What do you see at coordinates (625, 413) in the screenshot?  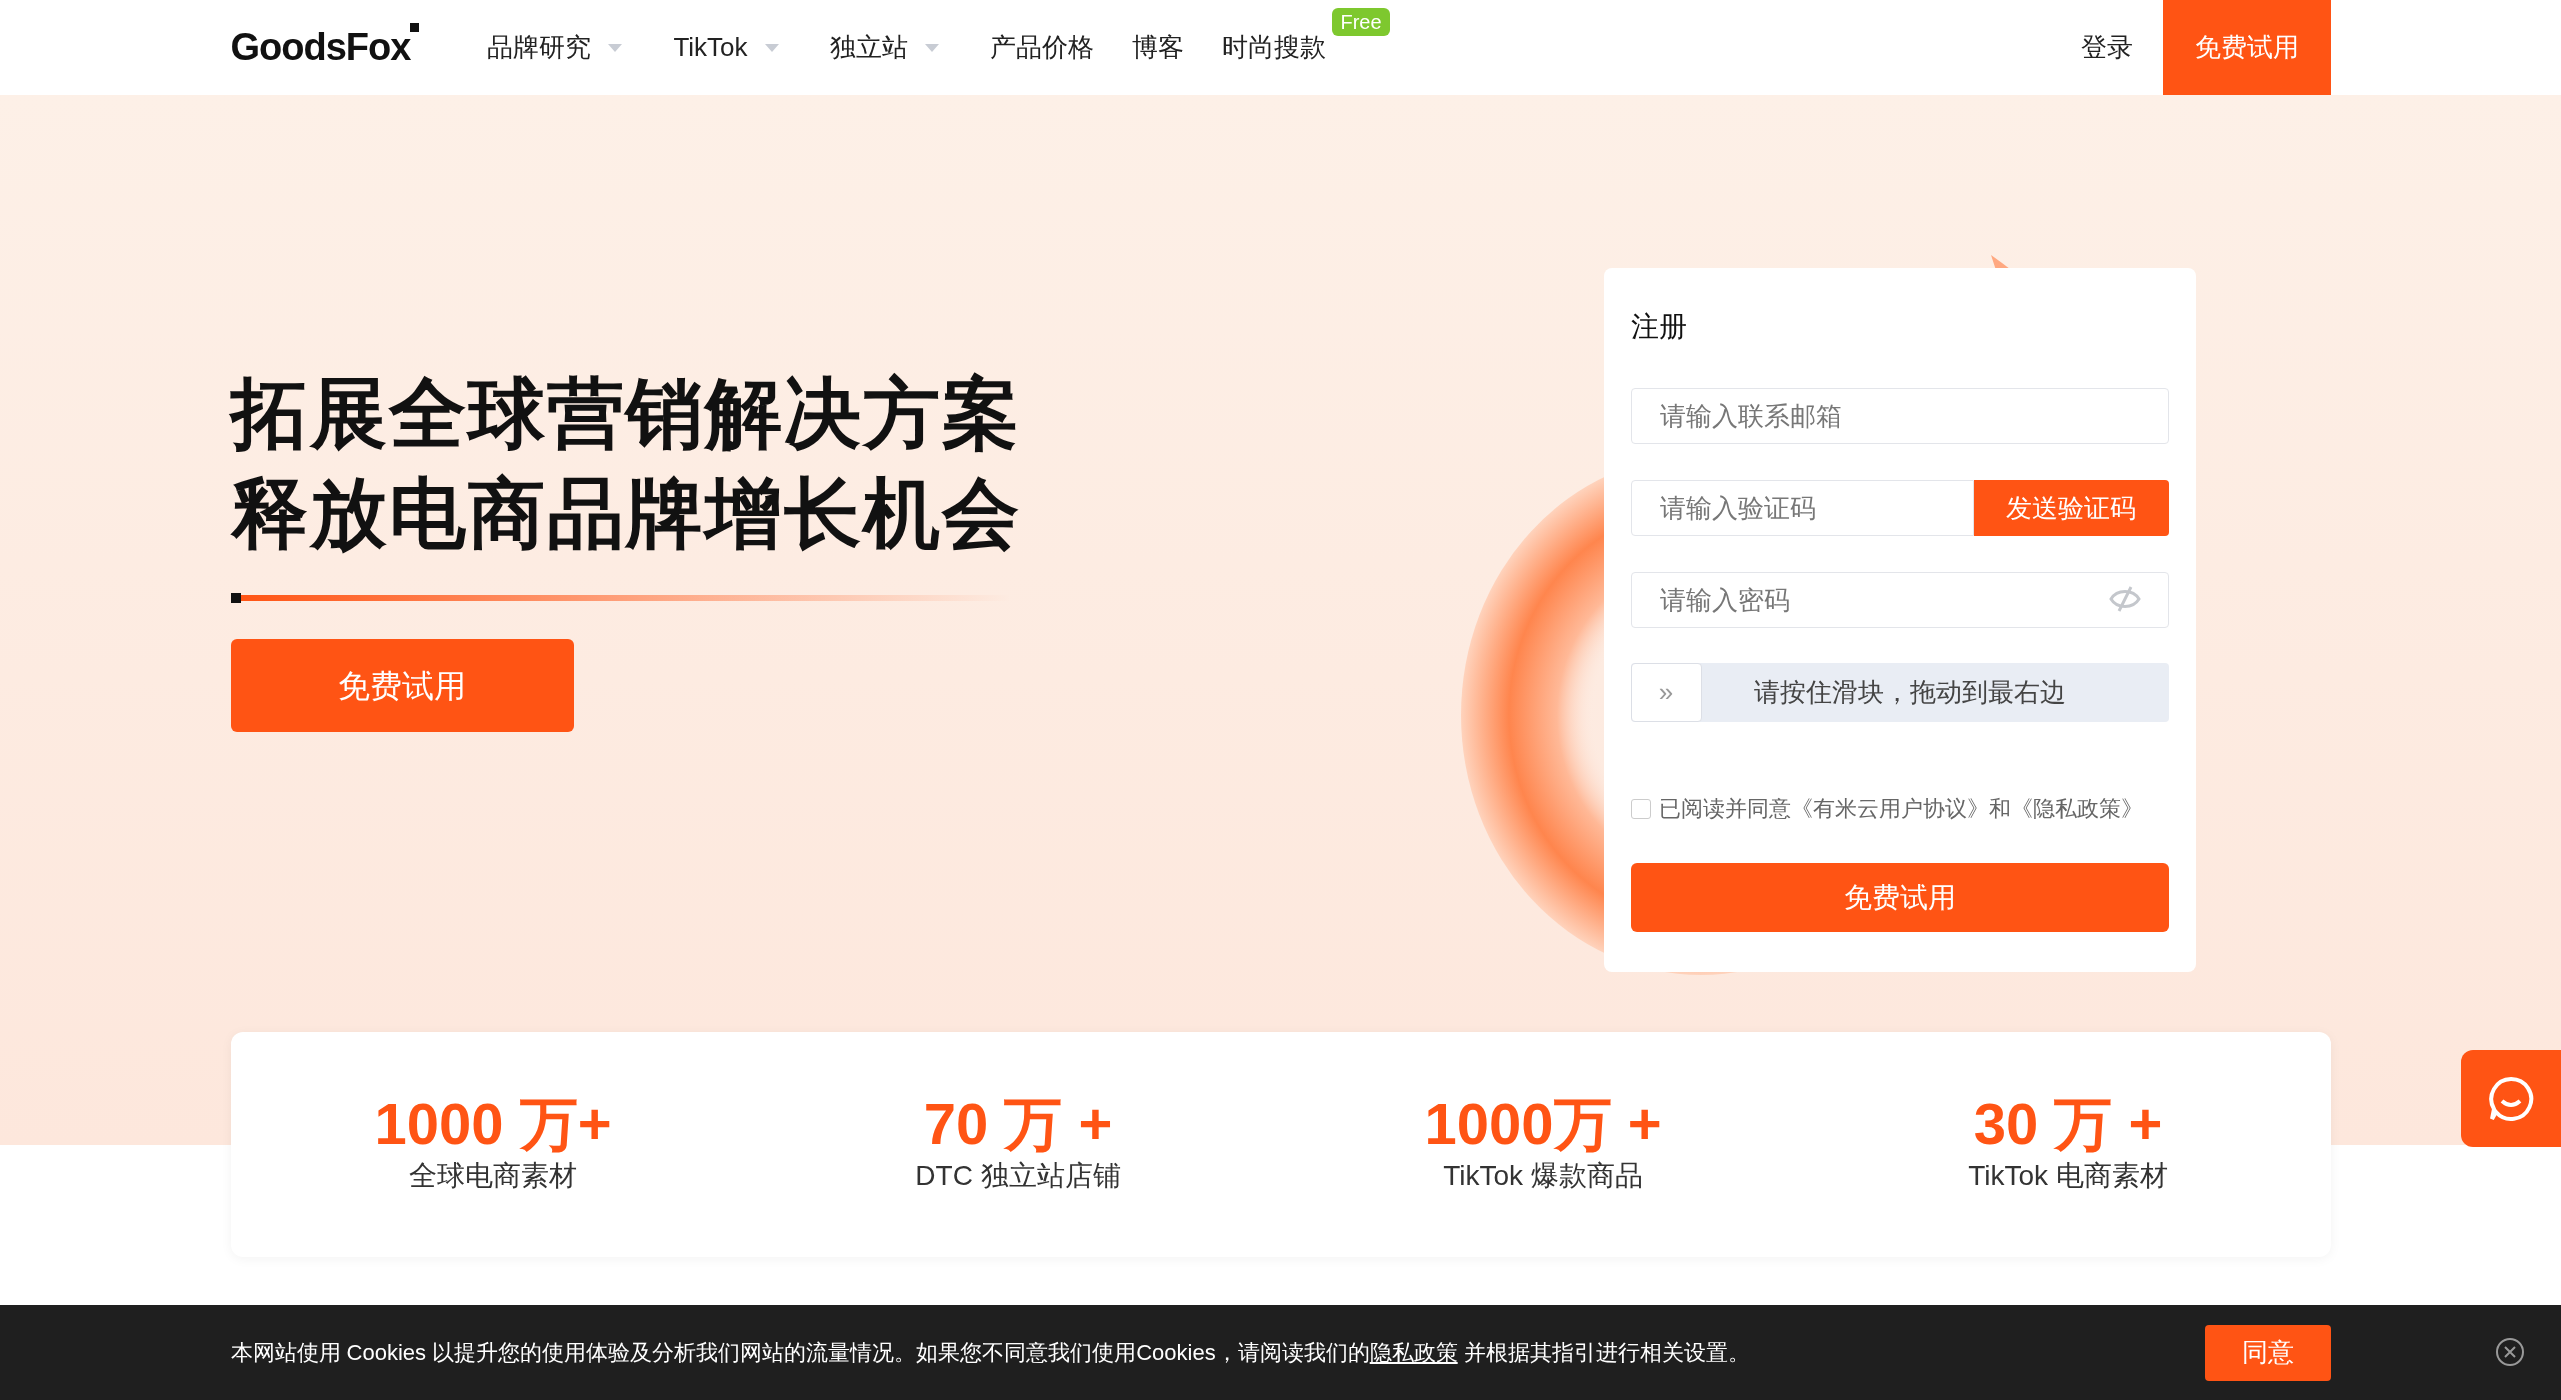 I see `hero-title: 拓展全球营销解决方案` at bounding box center [625, 413].